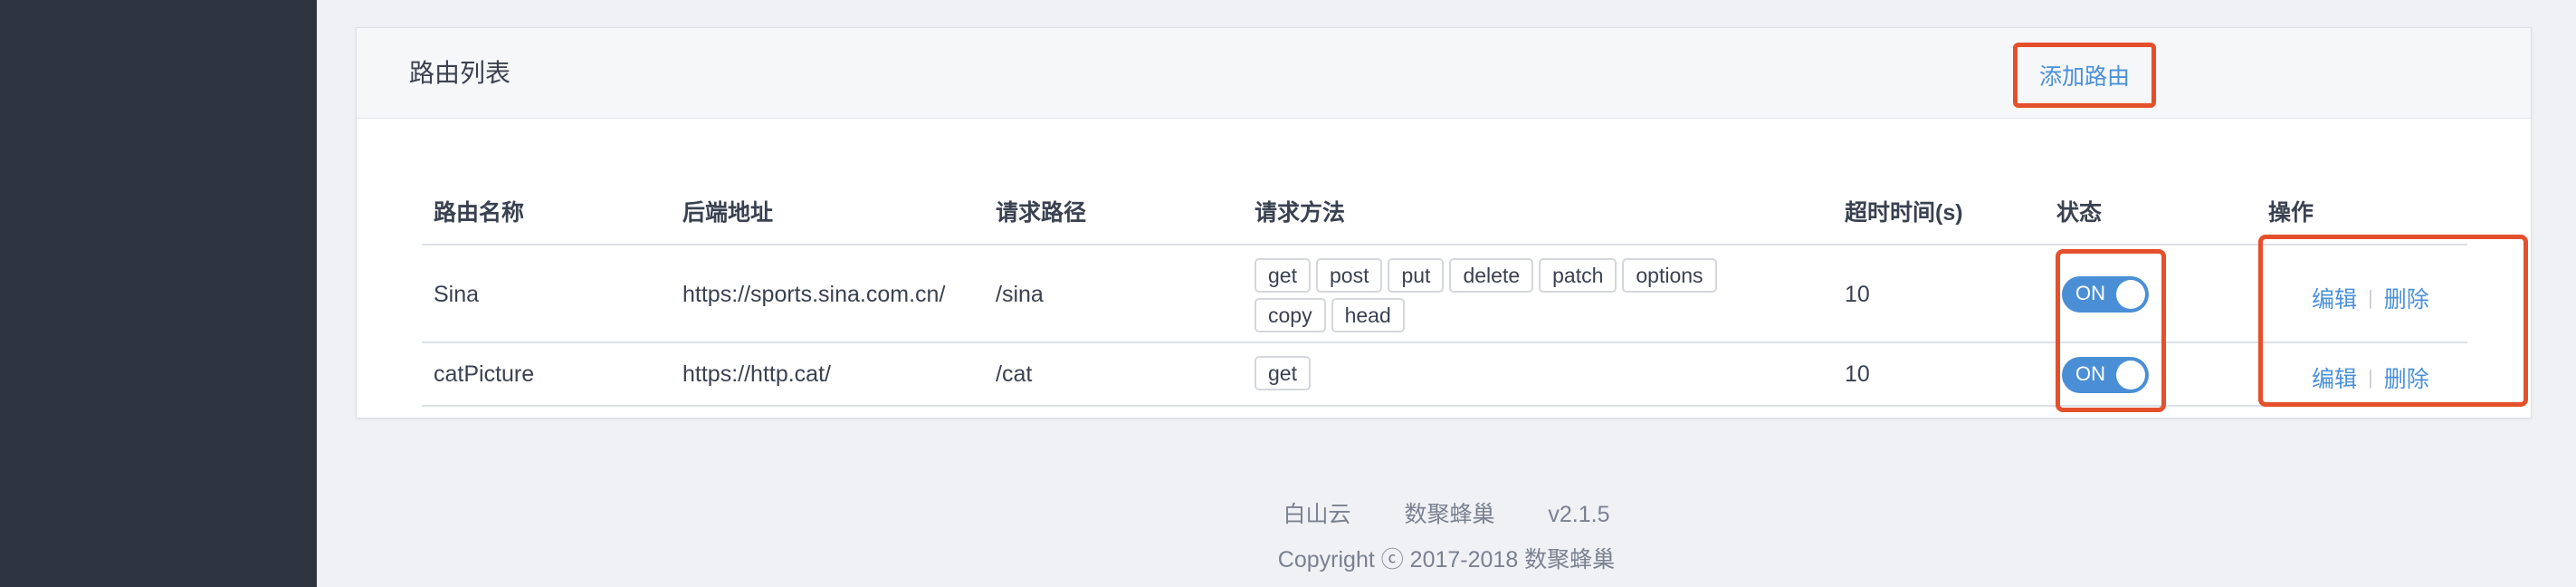 The height and width of the screenshot is (587, 2576). Describe the element at coordinates (1579, 514) in the screenshot. I see `footer-version: v2.1.5` at that location.